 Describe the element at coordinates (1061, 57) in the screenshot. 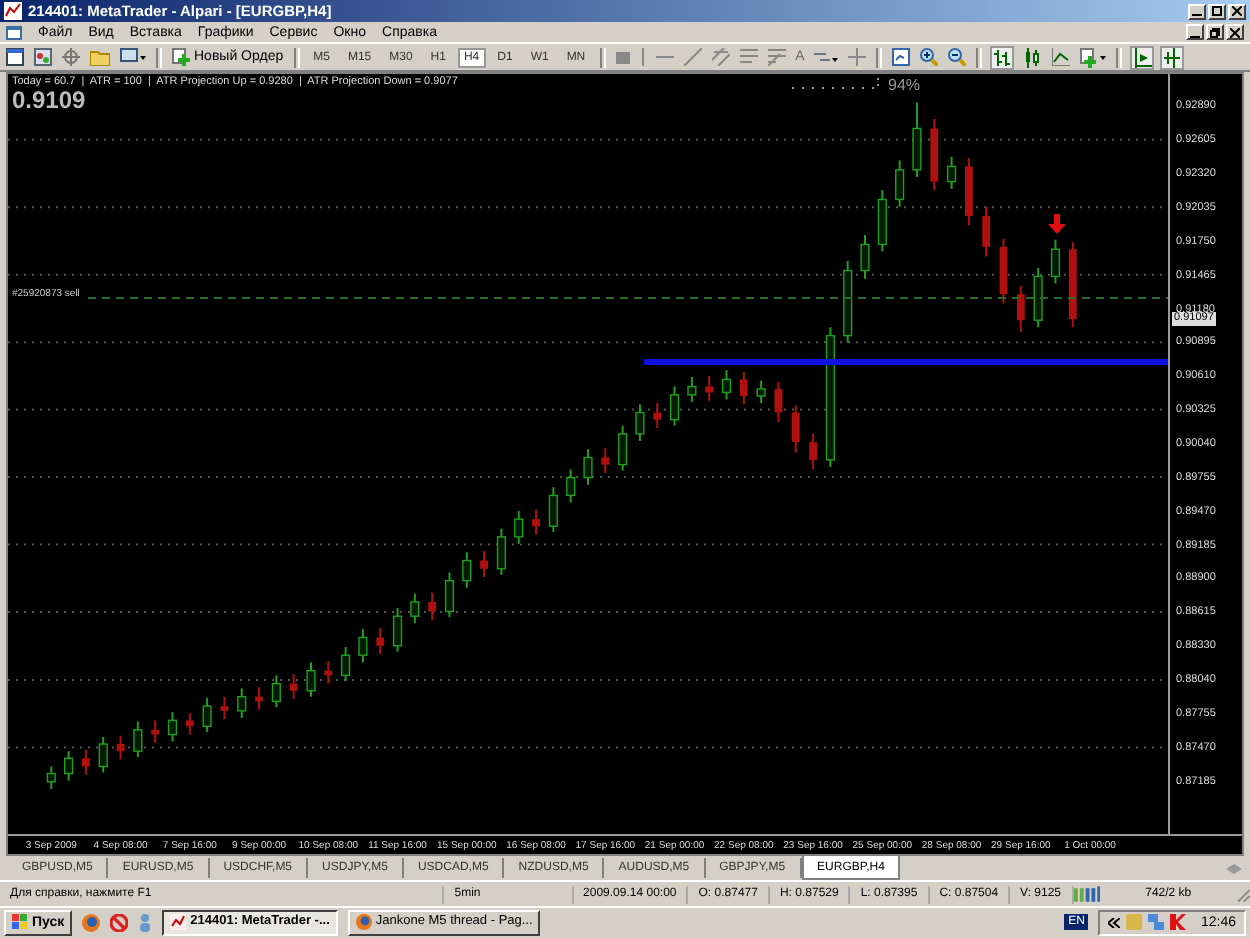

I see `line-chart-icon` at that location.